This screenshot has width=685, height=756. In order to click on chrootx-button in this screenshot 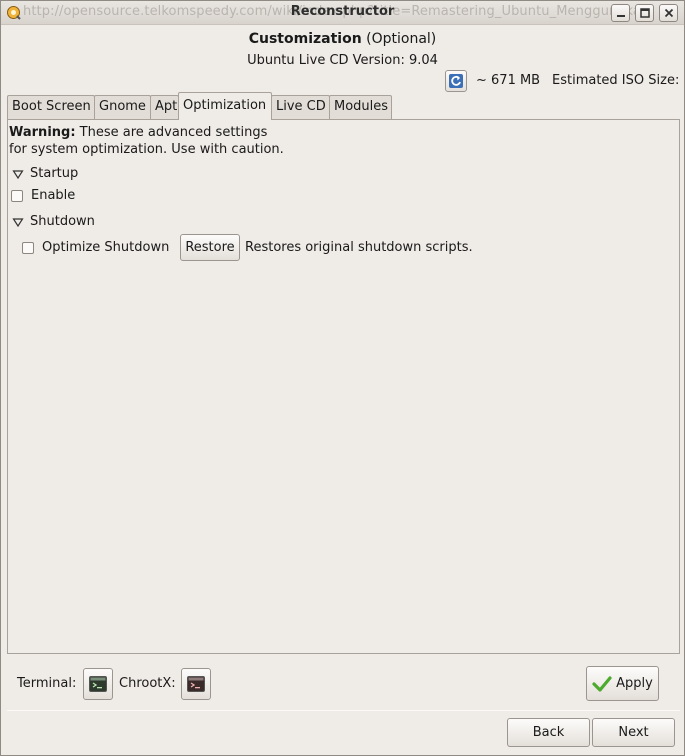, I will do `click(196, 684)`.